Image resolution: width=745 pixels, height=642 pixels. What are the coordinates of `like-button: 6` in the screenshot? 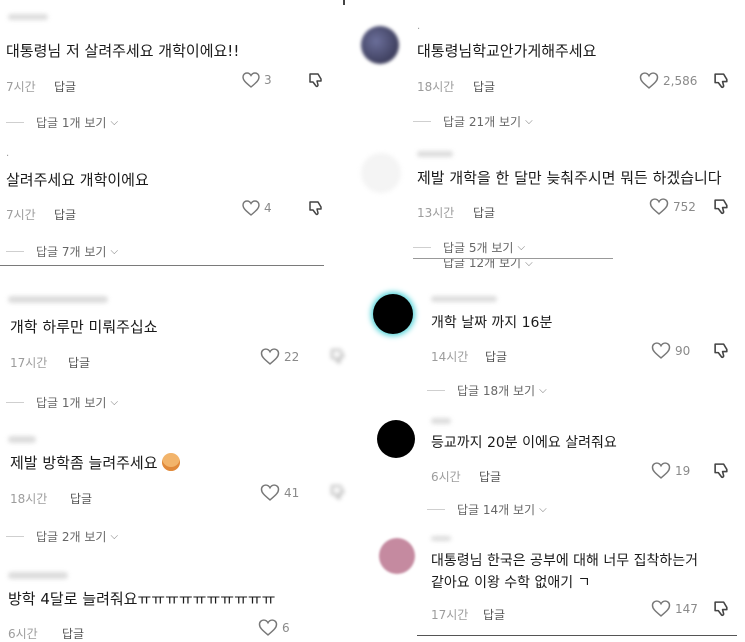 It's located at (274, 627).